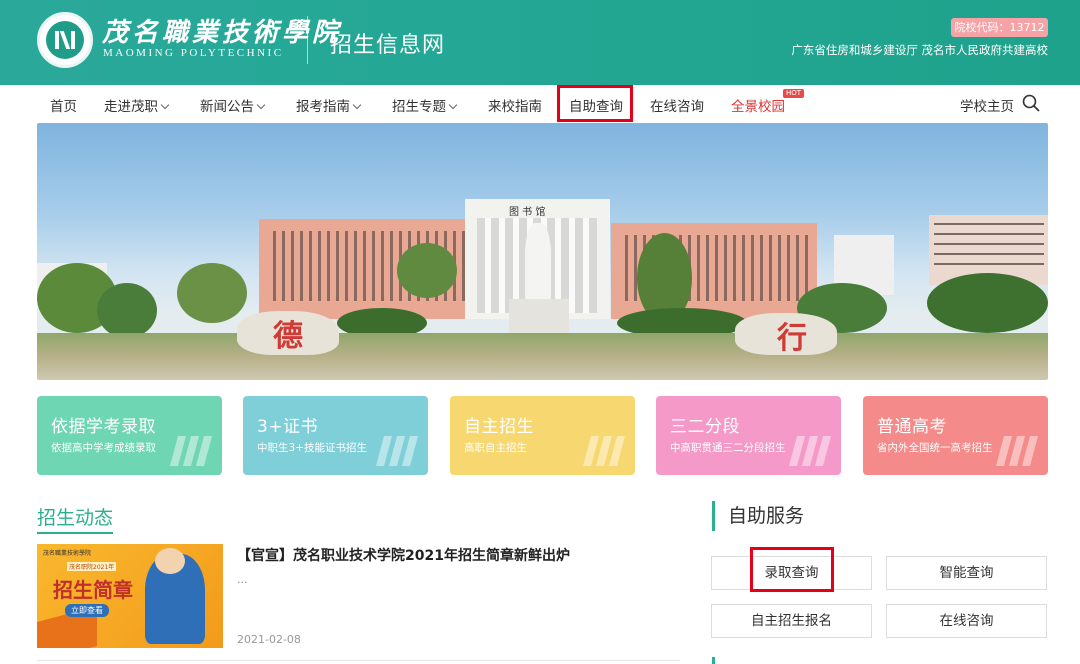  I want to click on next-section-marker, so click(713, 660).